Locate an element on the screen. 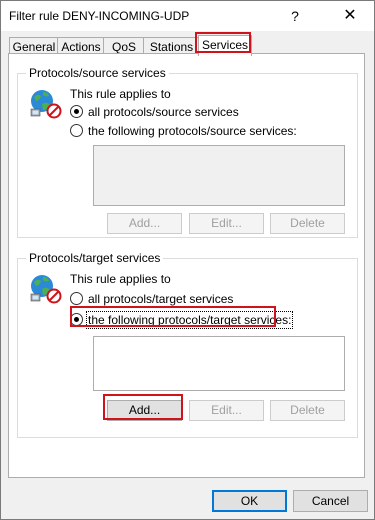 The width and height of the screenshot is (375, 520). help-button: ? is located at coordinates (295, 16).